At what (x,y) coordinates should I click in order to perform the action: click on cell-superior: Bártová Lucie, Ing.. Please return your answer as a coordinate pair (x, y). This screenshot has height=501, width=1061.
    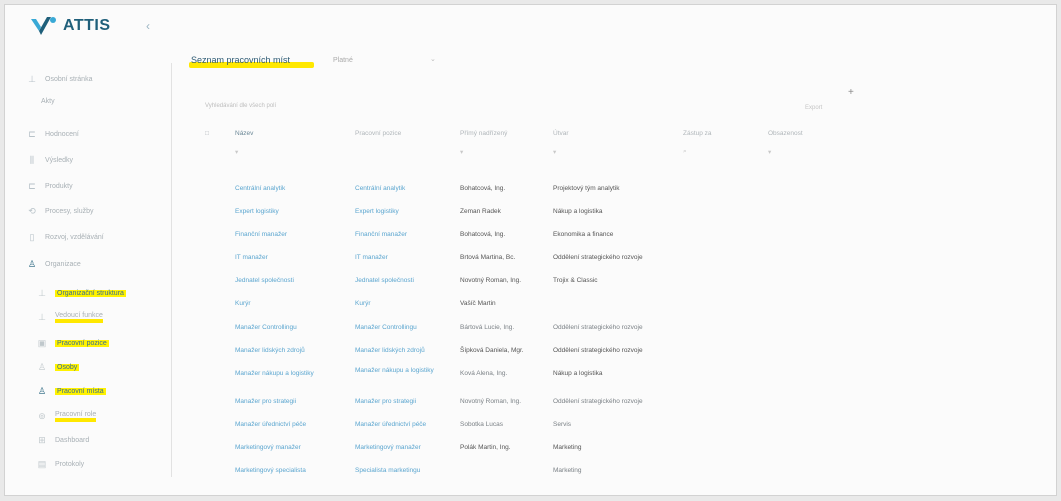
    Looking at the image, I should click on (487, 327).